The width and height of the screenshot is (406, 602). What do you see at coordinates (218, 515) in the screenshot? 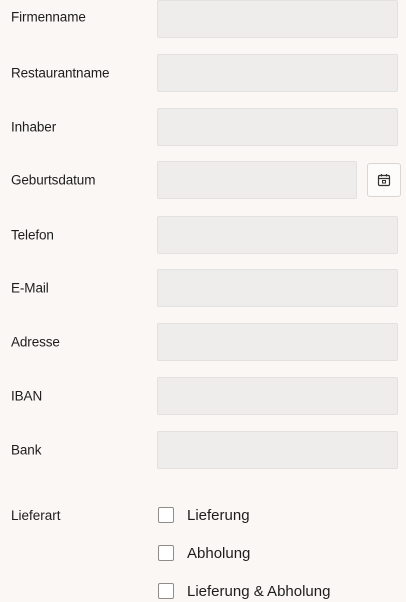
I see `lieferung-option-label: Lieferung` at bounding box center [218, 515].